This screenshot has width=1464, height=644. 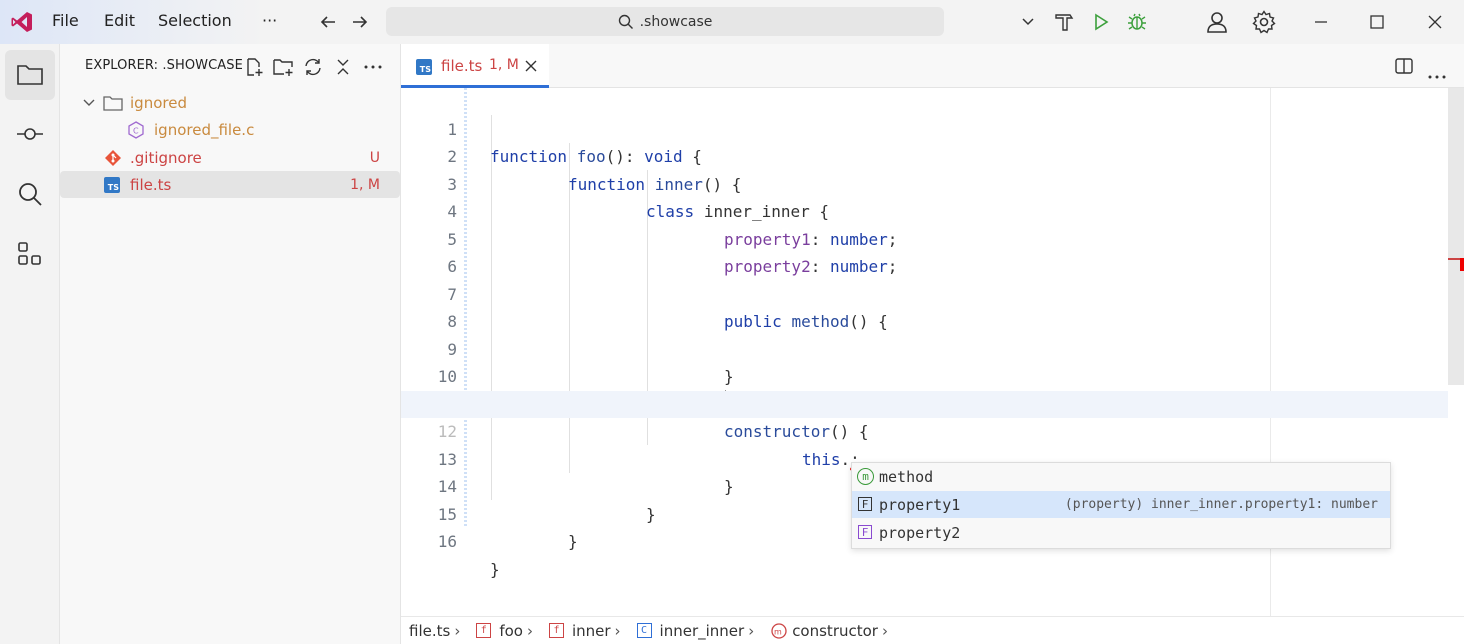 I want to click on source-control-view-button, so click(x=30, y=134).